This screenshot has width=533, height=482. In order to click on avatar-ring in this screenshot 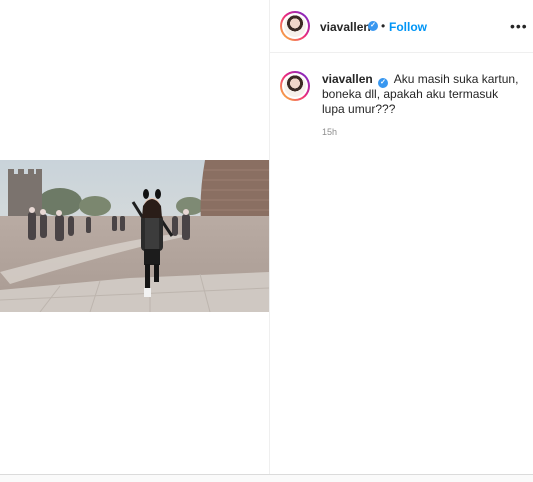, I will do `click(295, 26)`.